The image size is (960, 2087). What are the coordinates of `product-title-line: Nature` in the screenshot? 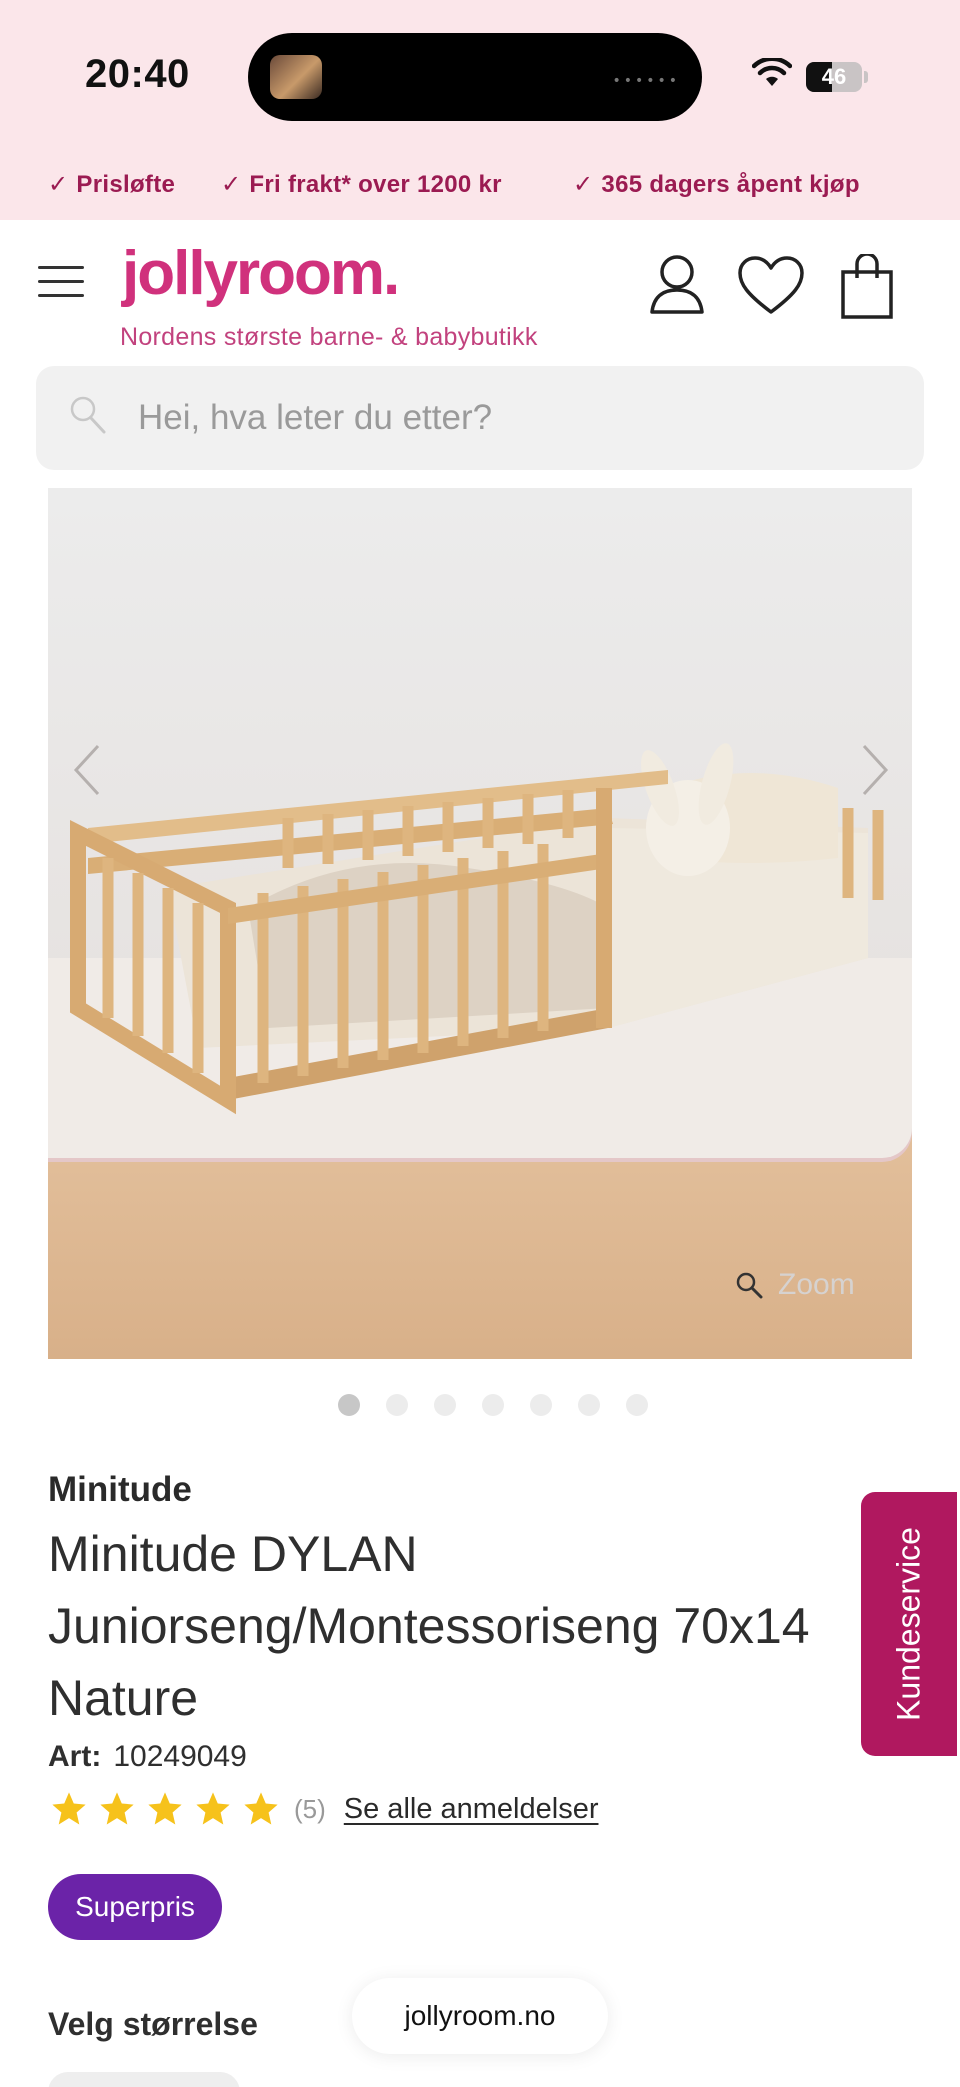 It's located at (123, 1698).